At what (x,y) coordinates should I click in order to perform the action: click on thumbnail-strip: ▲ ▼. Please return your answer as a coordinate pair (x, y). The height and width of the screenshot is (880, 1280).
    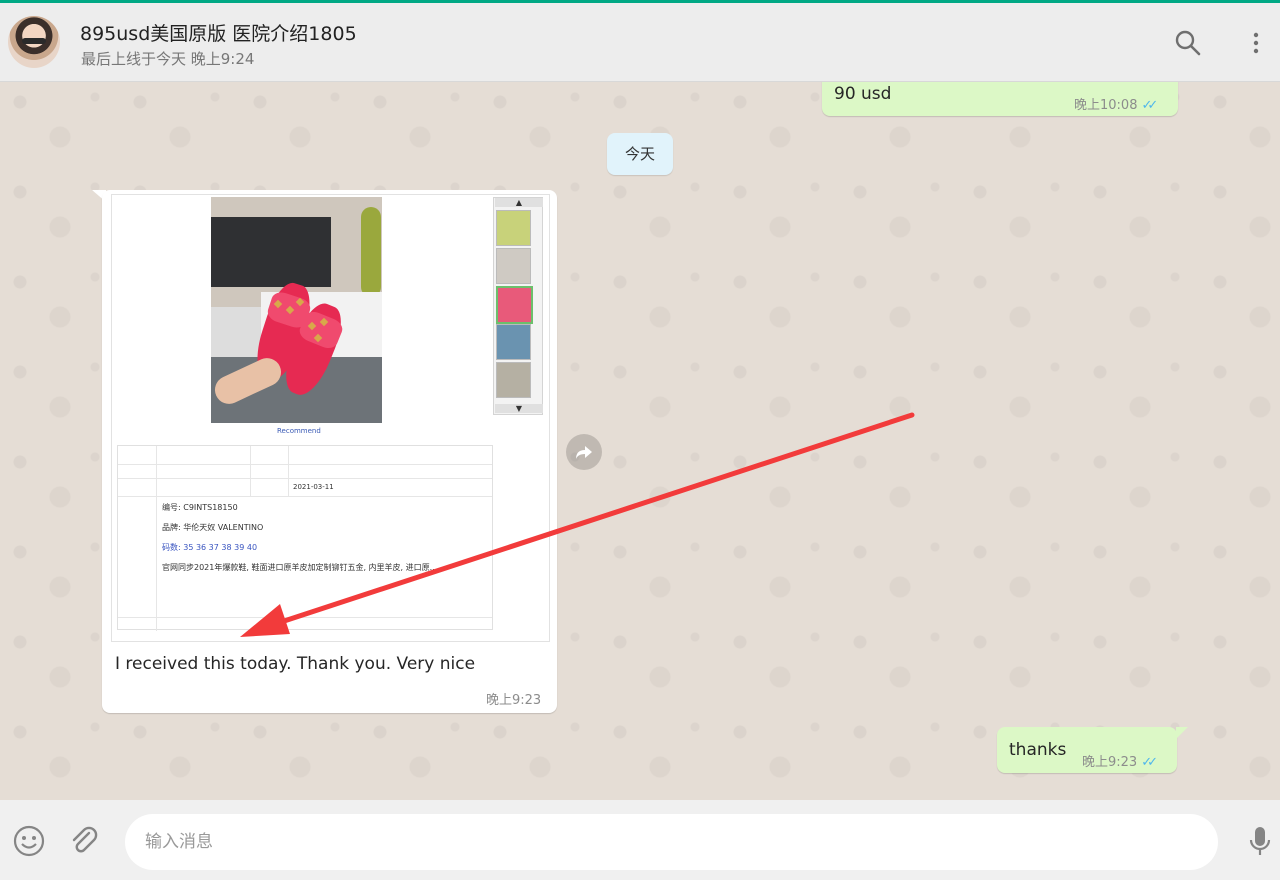
    Looking at the image, I should click on (518, 306).